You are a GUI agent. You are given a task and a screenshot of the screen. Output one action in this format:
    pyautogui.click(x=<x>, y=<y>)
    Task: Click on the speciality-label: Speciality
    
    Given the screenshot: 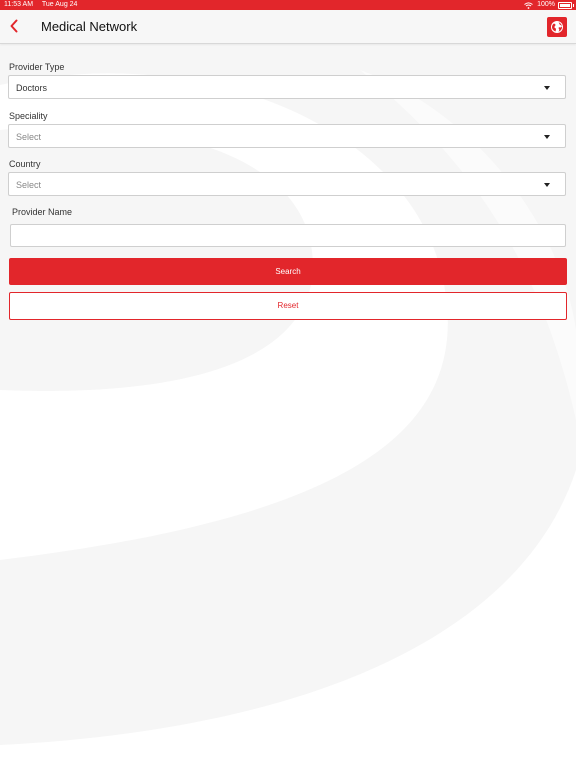 What is the action you would take?
    pyautogui.click(x=28, y=116)
    